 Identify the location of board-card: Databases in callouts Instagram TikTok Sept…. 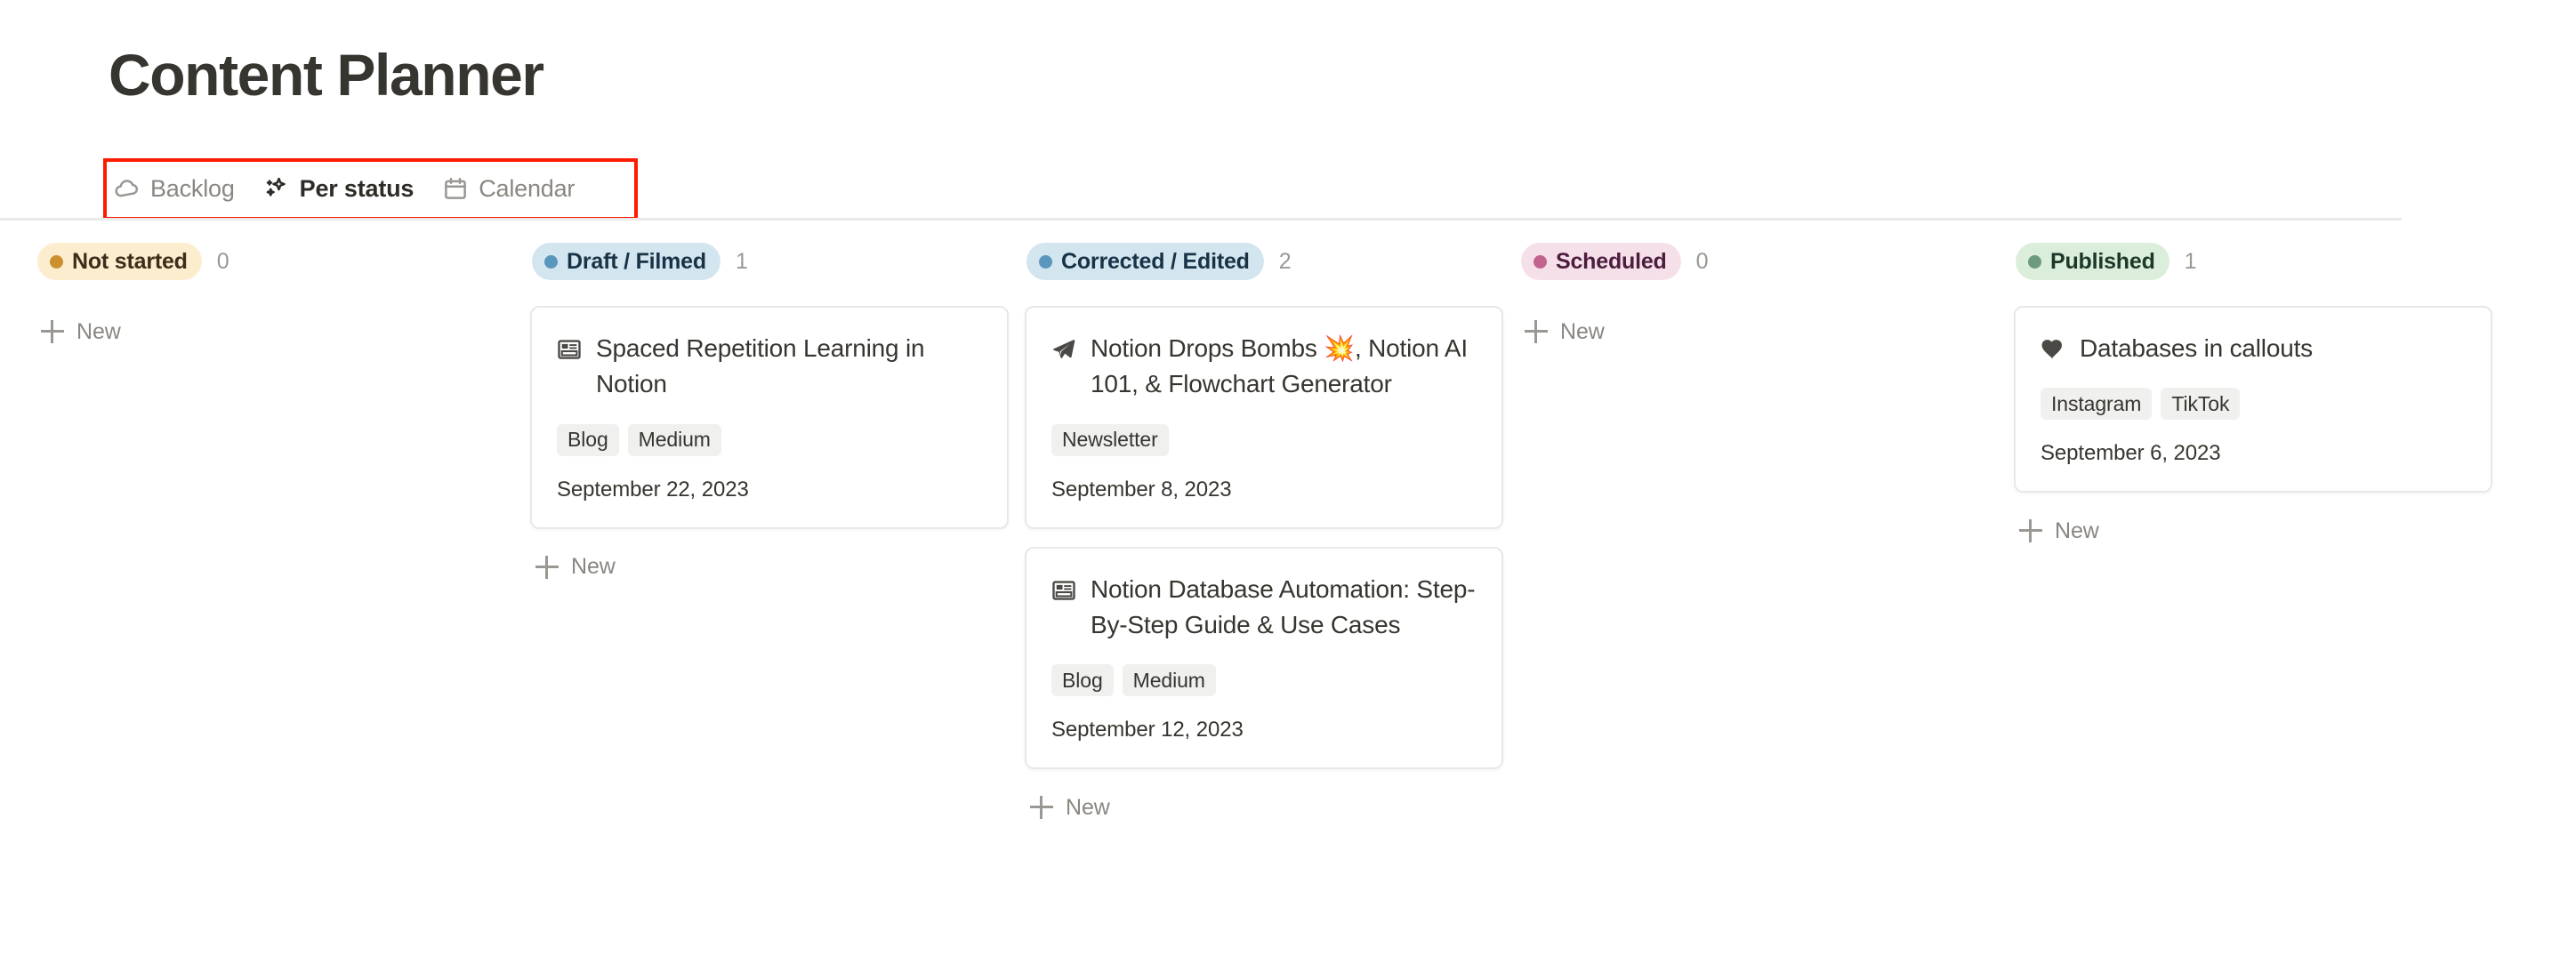
(2253, 400).